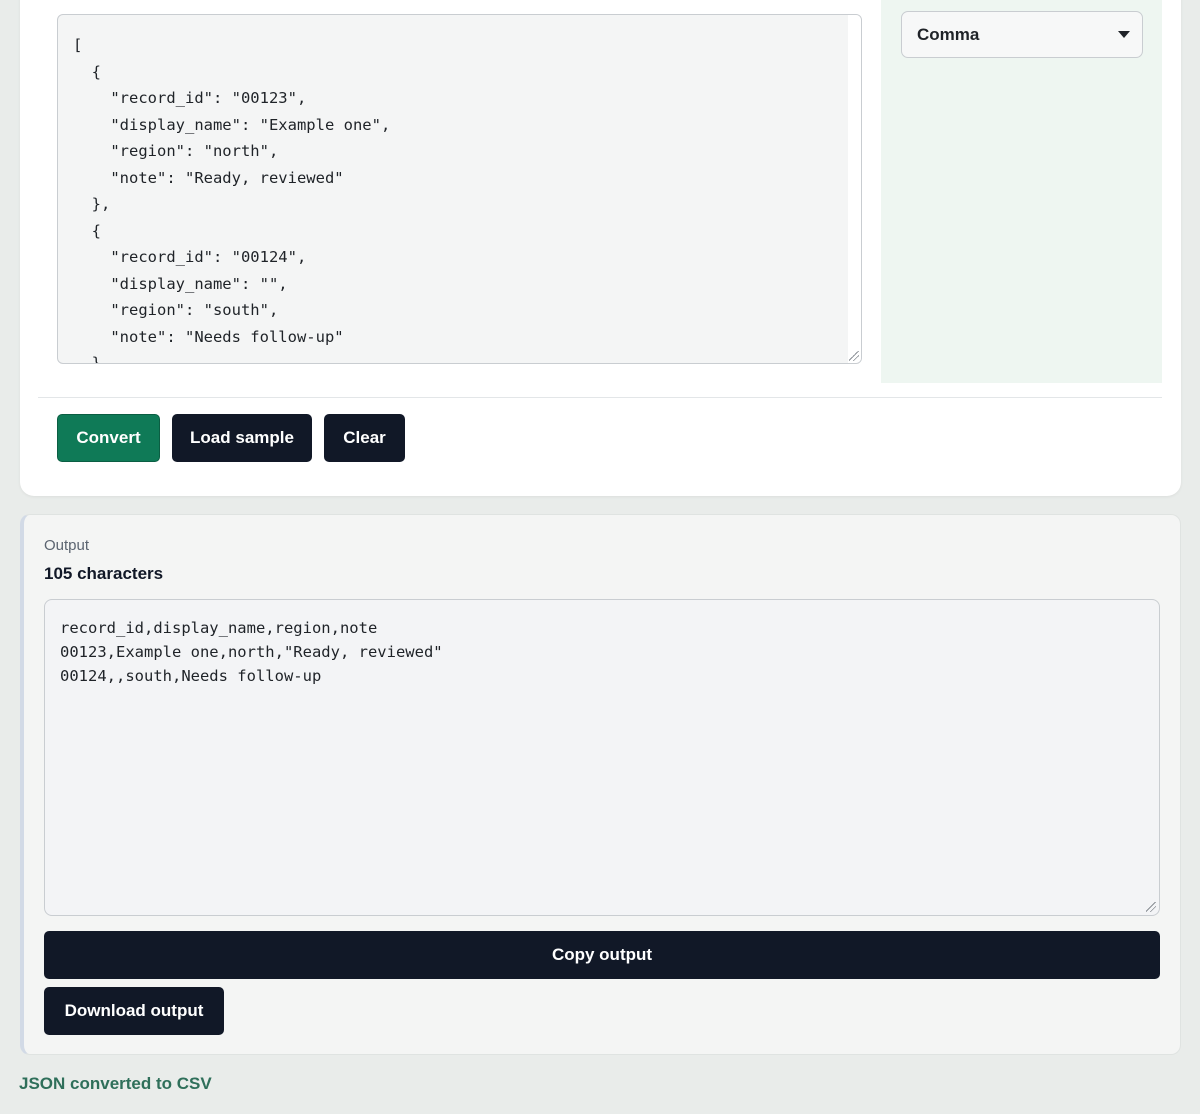 This screenshot has width=1200, height=1114. I want to click on editor-scrollbar, so click(854, 189).